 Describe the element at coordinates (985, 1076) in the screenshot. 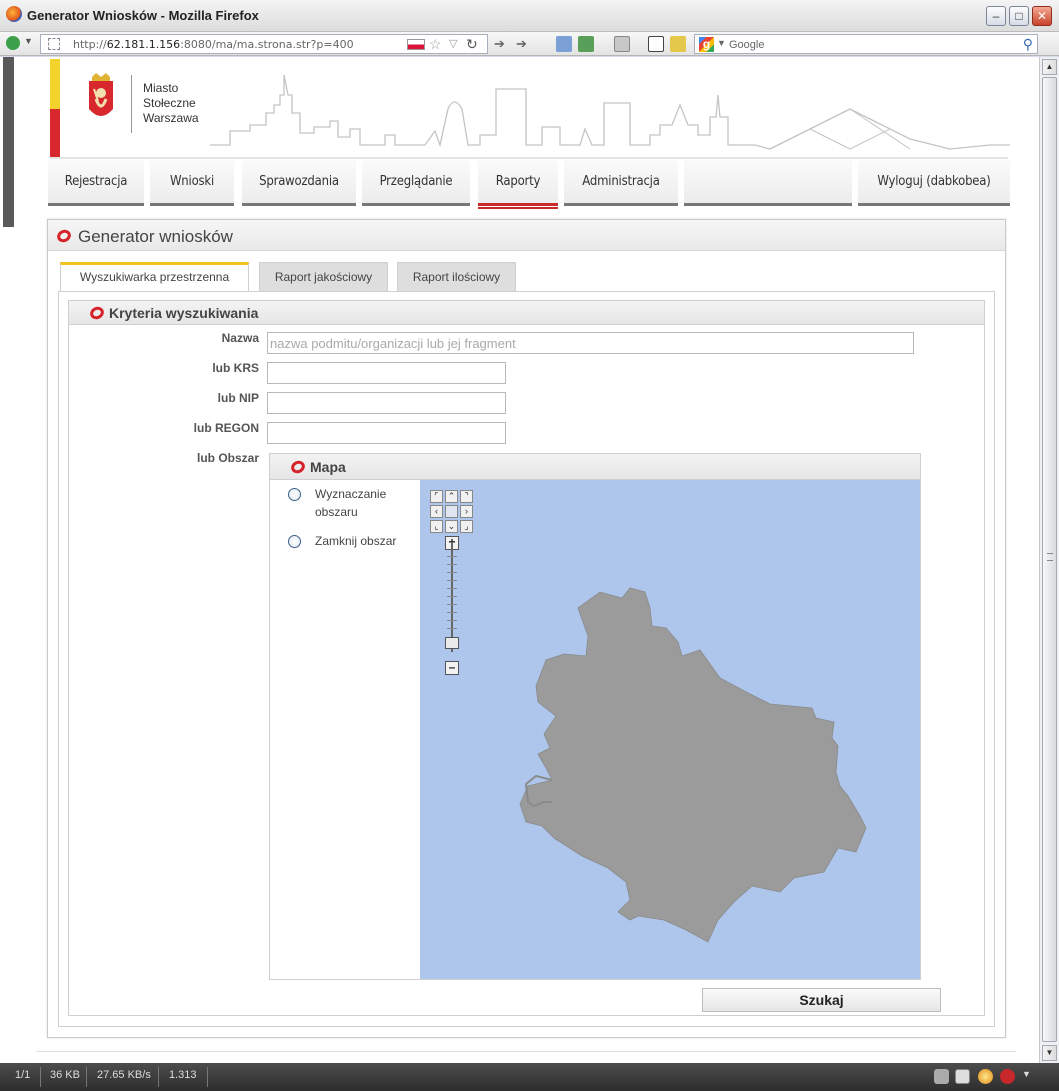

I see `feed-icon` at that location.